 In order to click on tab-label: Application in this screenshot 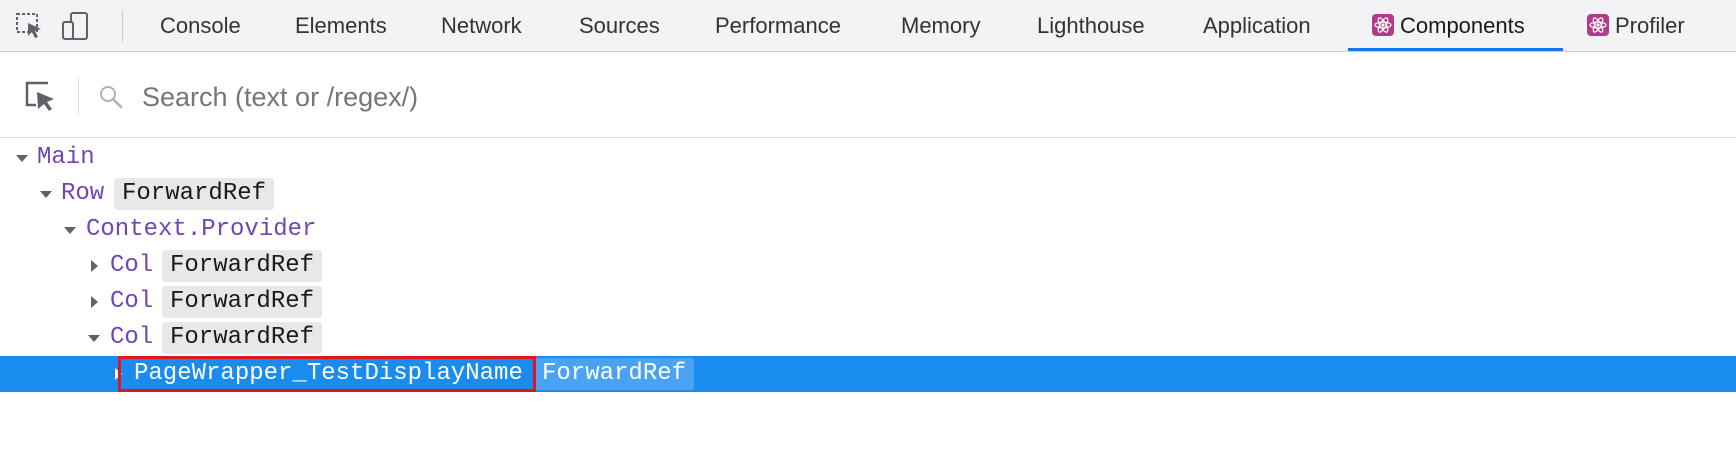, I will do `click(1257, 25)`.